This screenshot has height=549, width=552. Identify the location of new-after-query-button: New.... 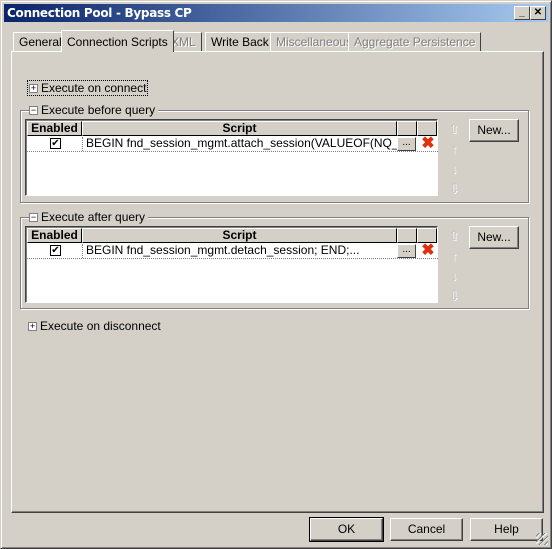
(494, 237).